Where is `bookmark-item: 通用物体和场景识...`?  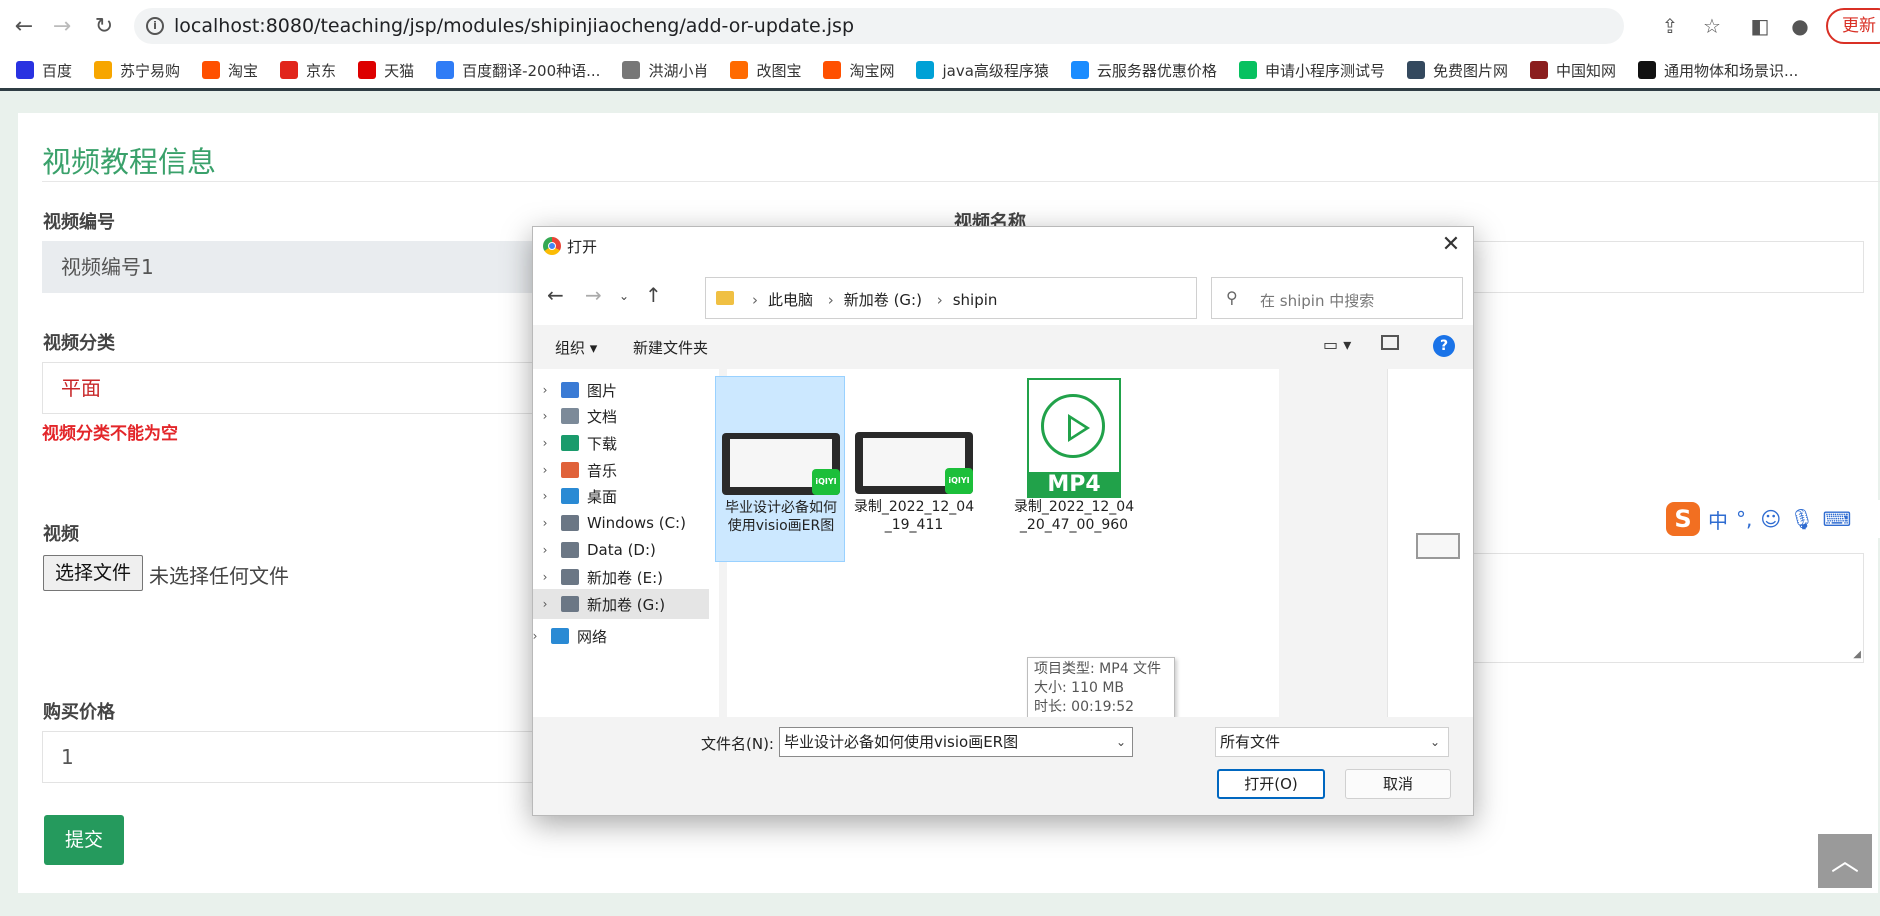 bookmark-item: 通用物体和场景识... is located at coordinates (1717, 70).